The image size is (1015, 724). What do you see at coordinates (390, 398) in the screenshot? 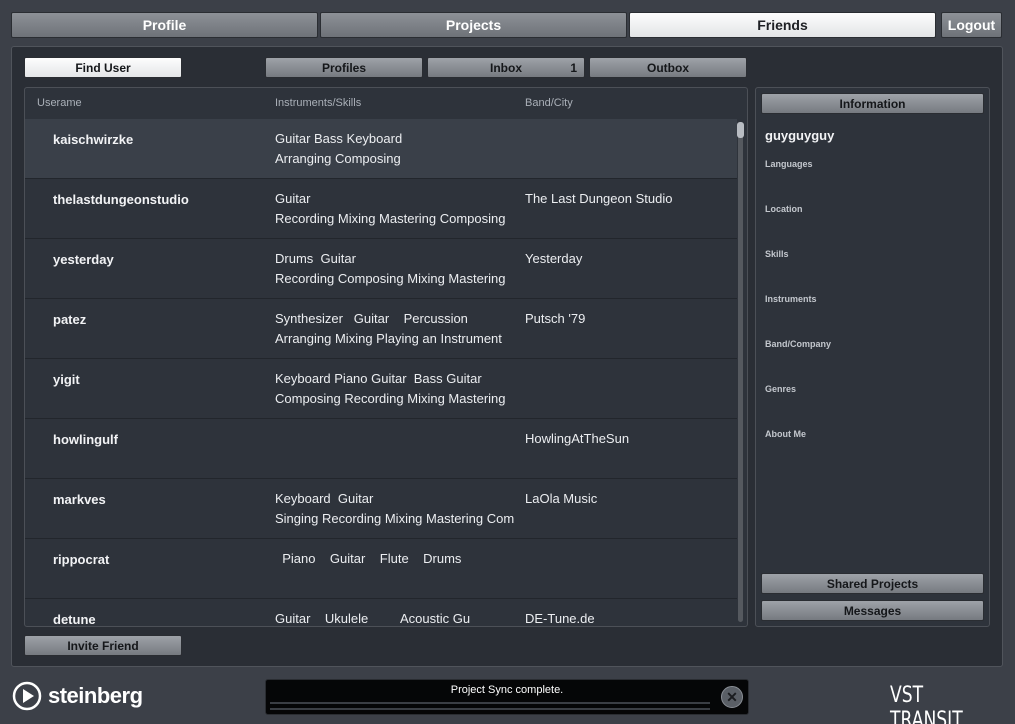
I see `row-skills: Composing Recording Mixing Mastering` at bounding box center [390, 398].